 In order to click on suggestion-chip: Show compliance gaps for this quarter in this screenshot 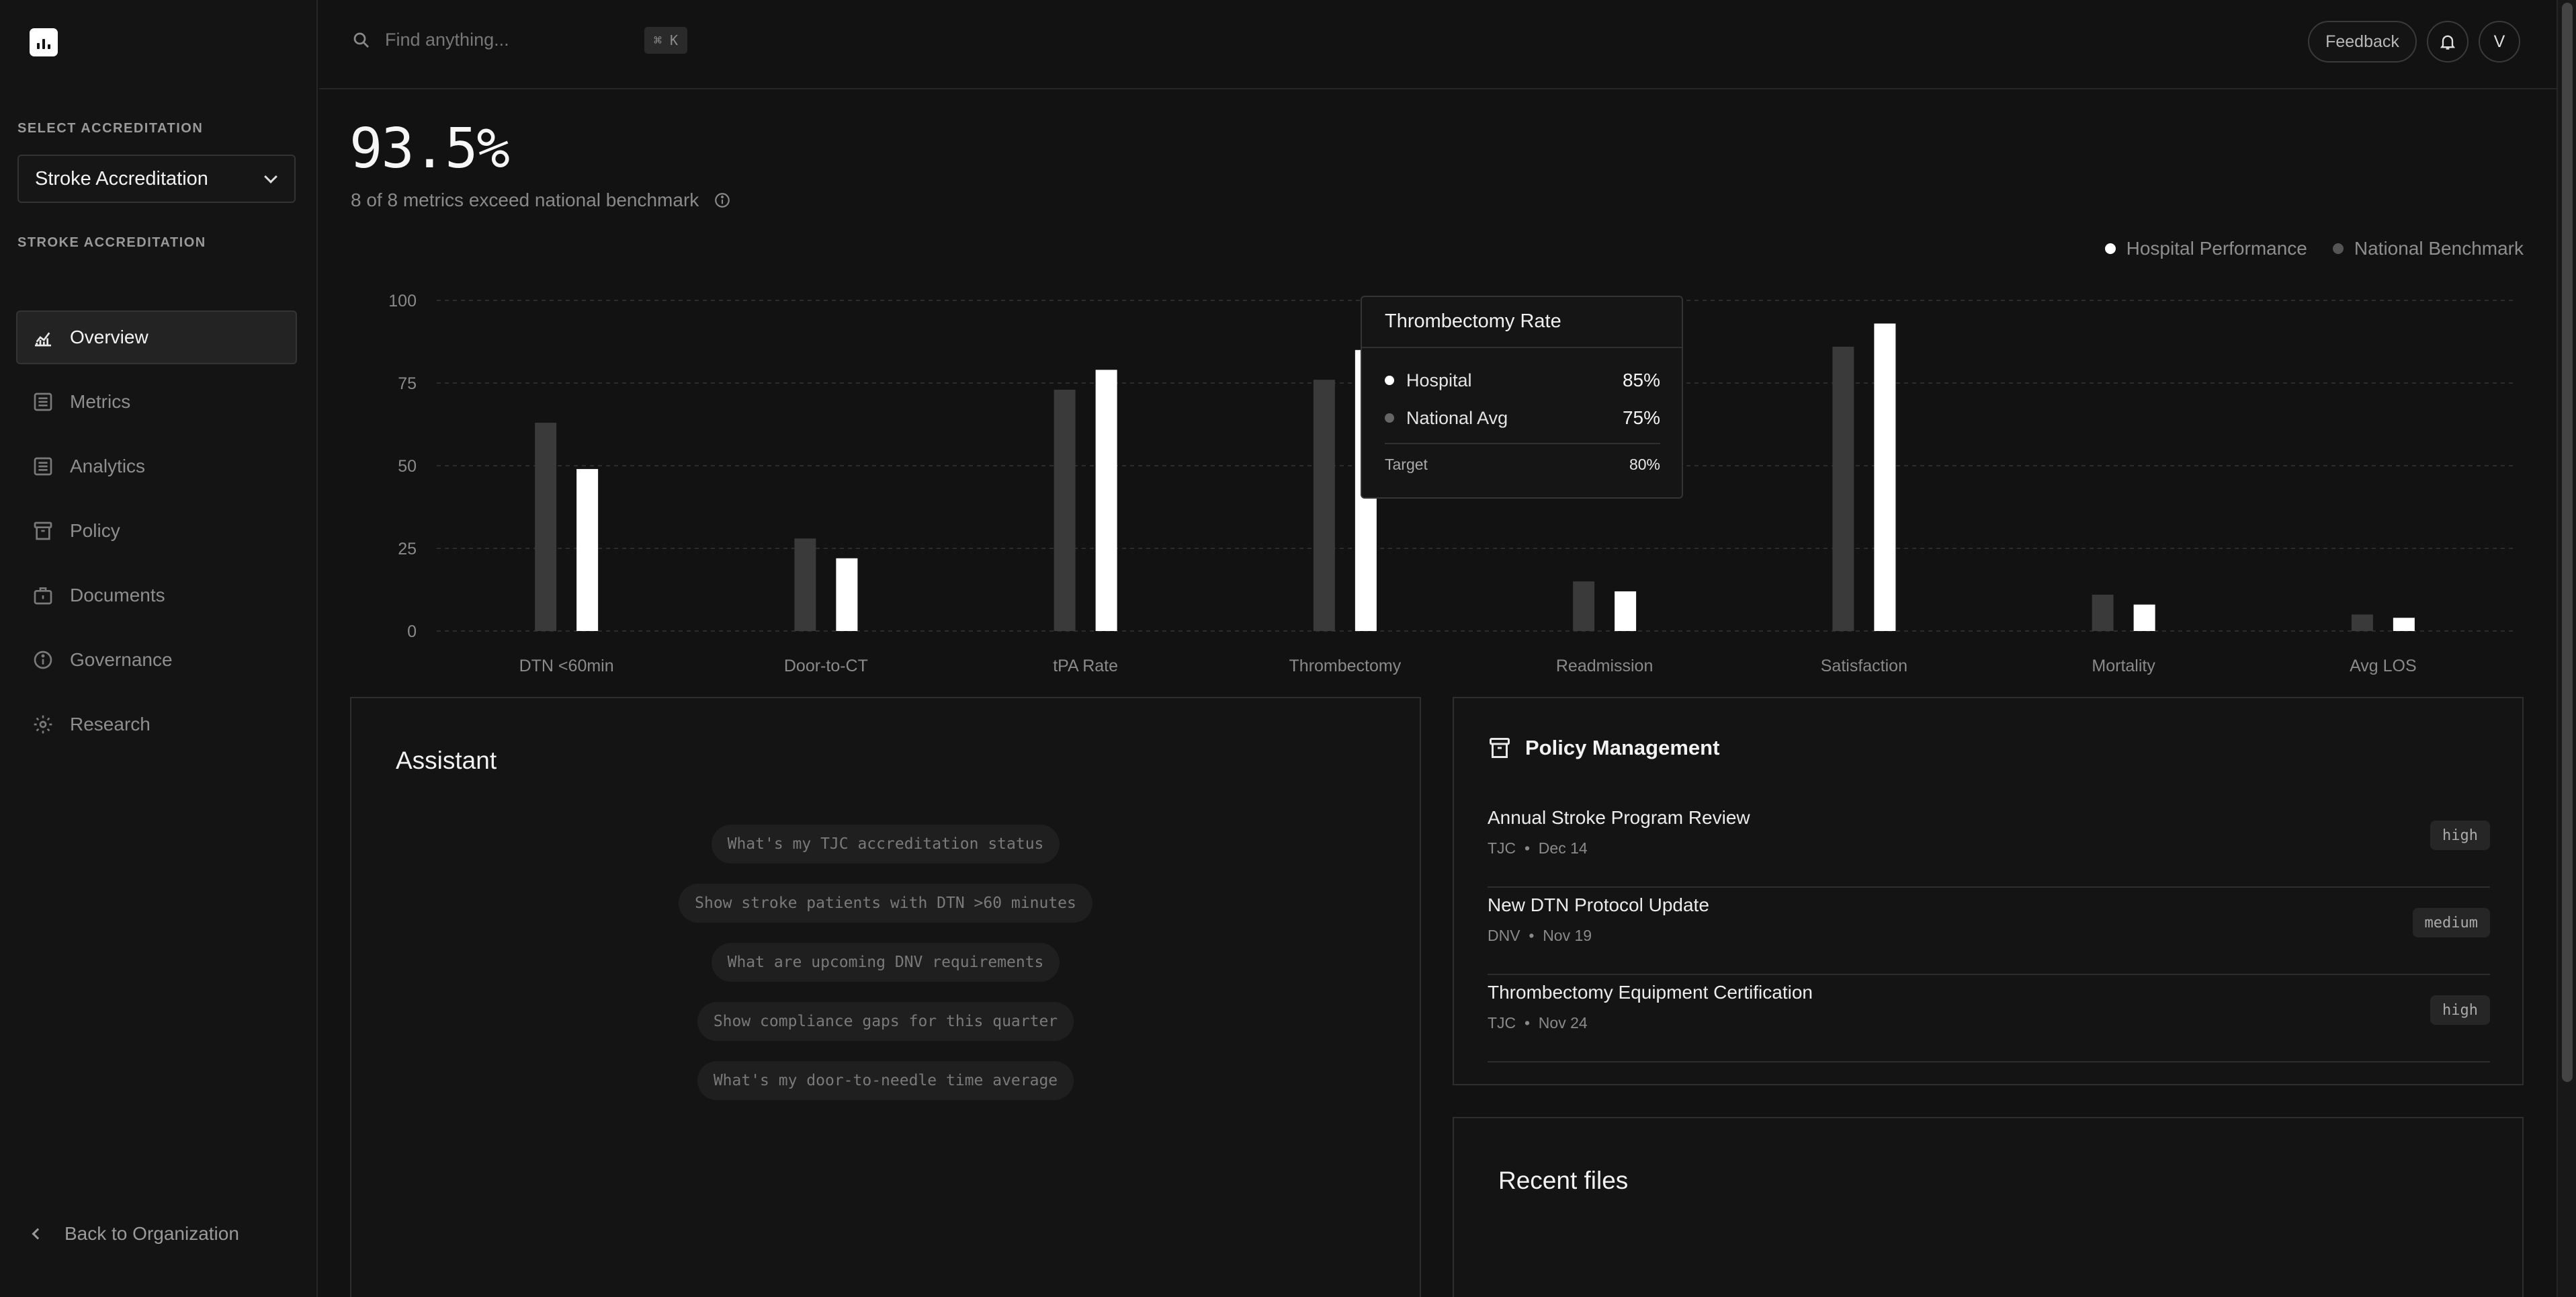, I will do `click(885, 1021)`.